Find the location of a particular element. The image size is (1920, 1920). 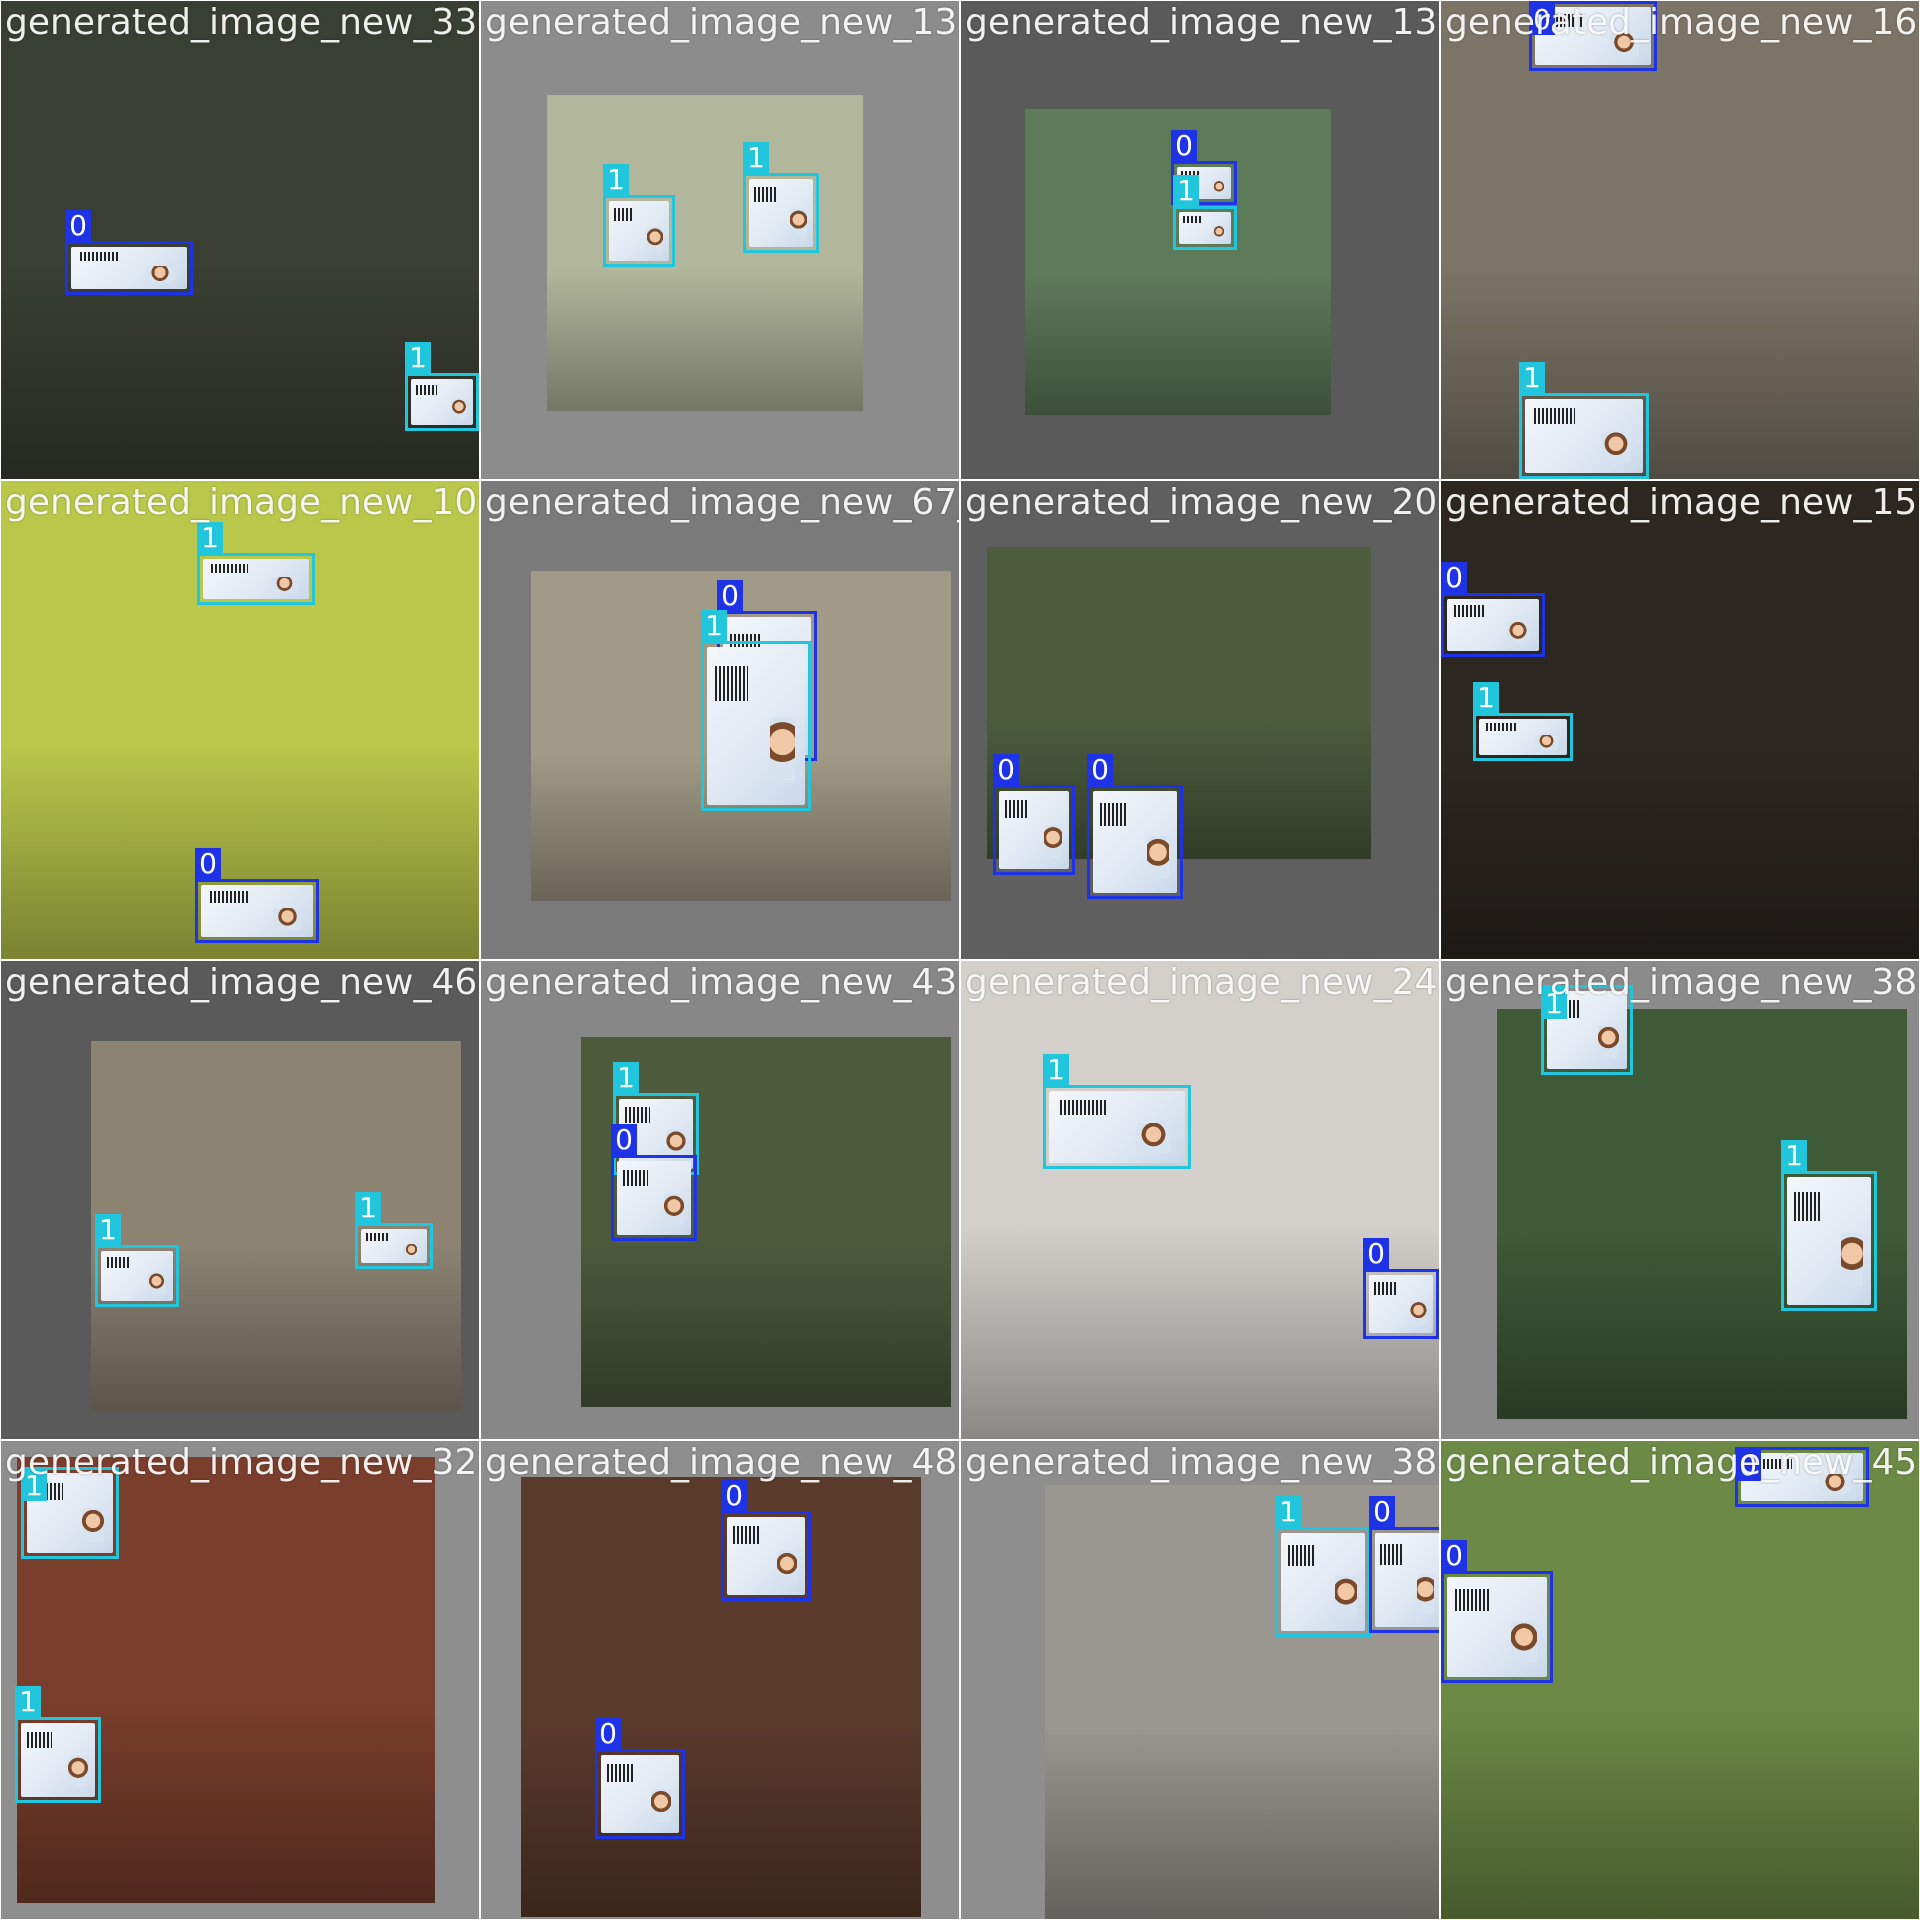

mosaic-tile: 0 1 generated_image_new_150 is located at coordinates (1680, 720).